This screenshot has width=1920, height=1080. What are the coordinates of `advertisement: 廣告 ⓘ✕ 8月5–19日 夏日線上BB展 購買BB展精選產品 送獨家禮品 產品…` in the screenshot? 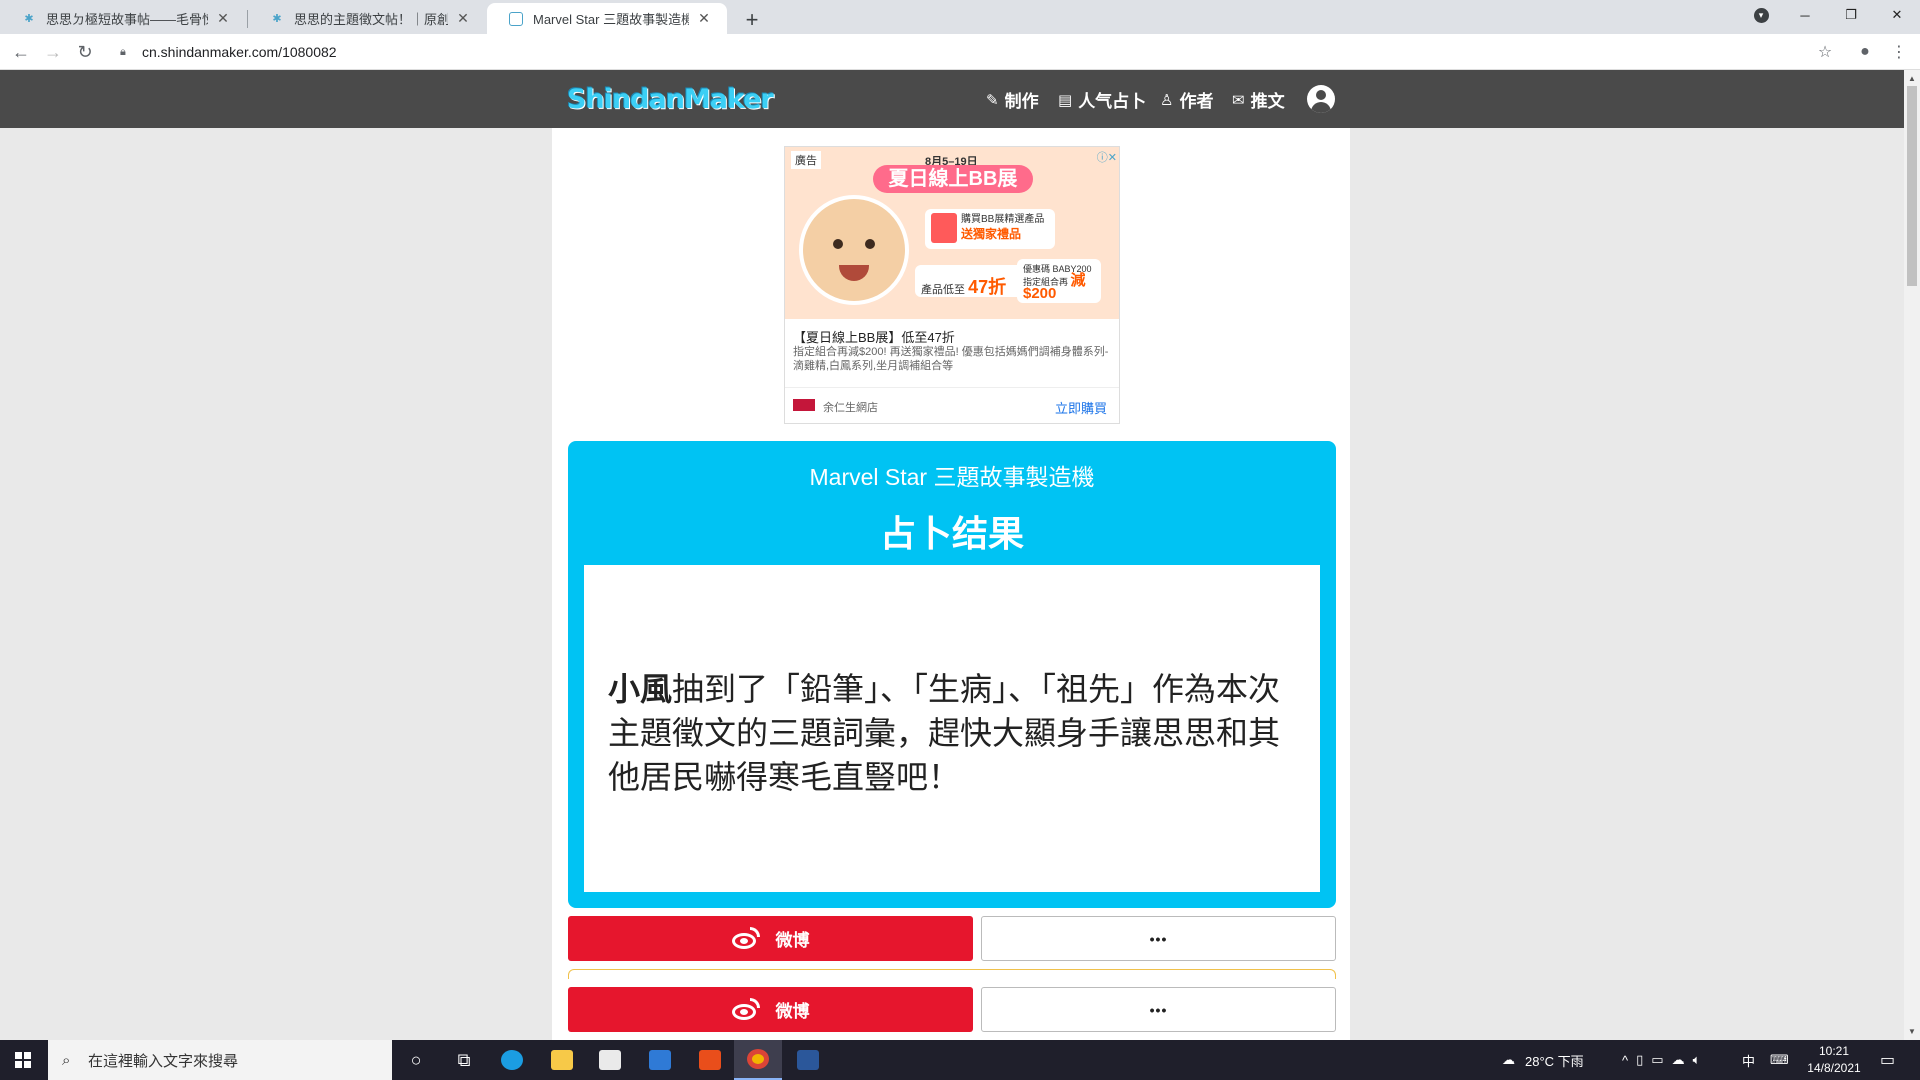 It's located at (952, 285).